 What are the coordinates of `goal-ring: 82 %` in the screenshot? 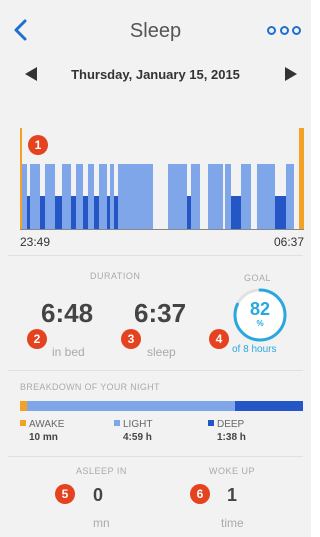 It's located at (260, 315).